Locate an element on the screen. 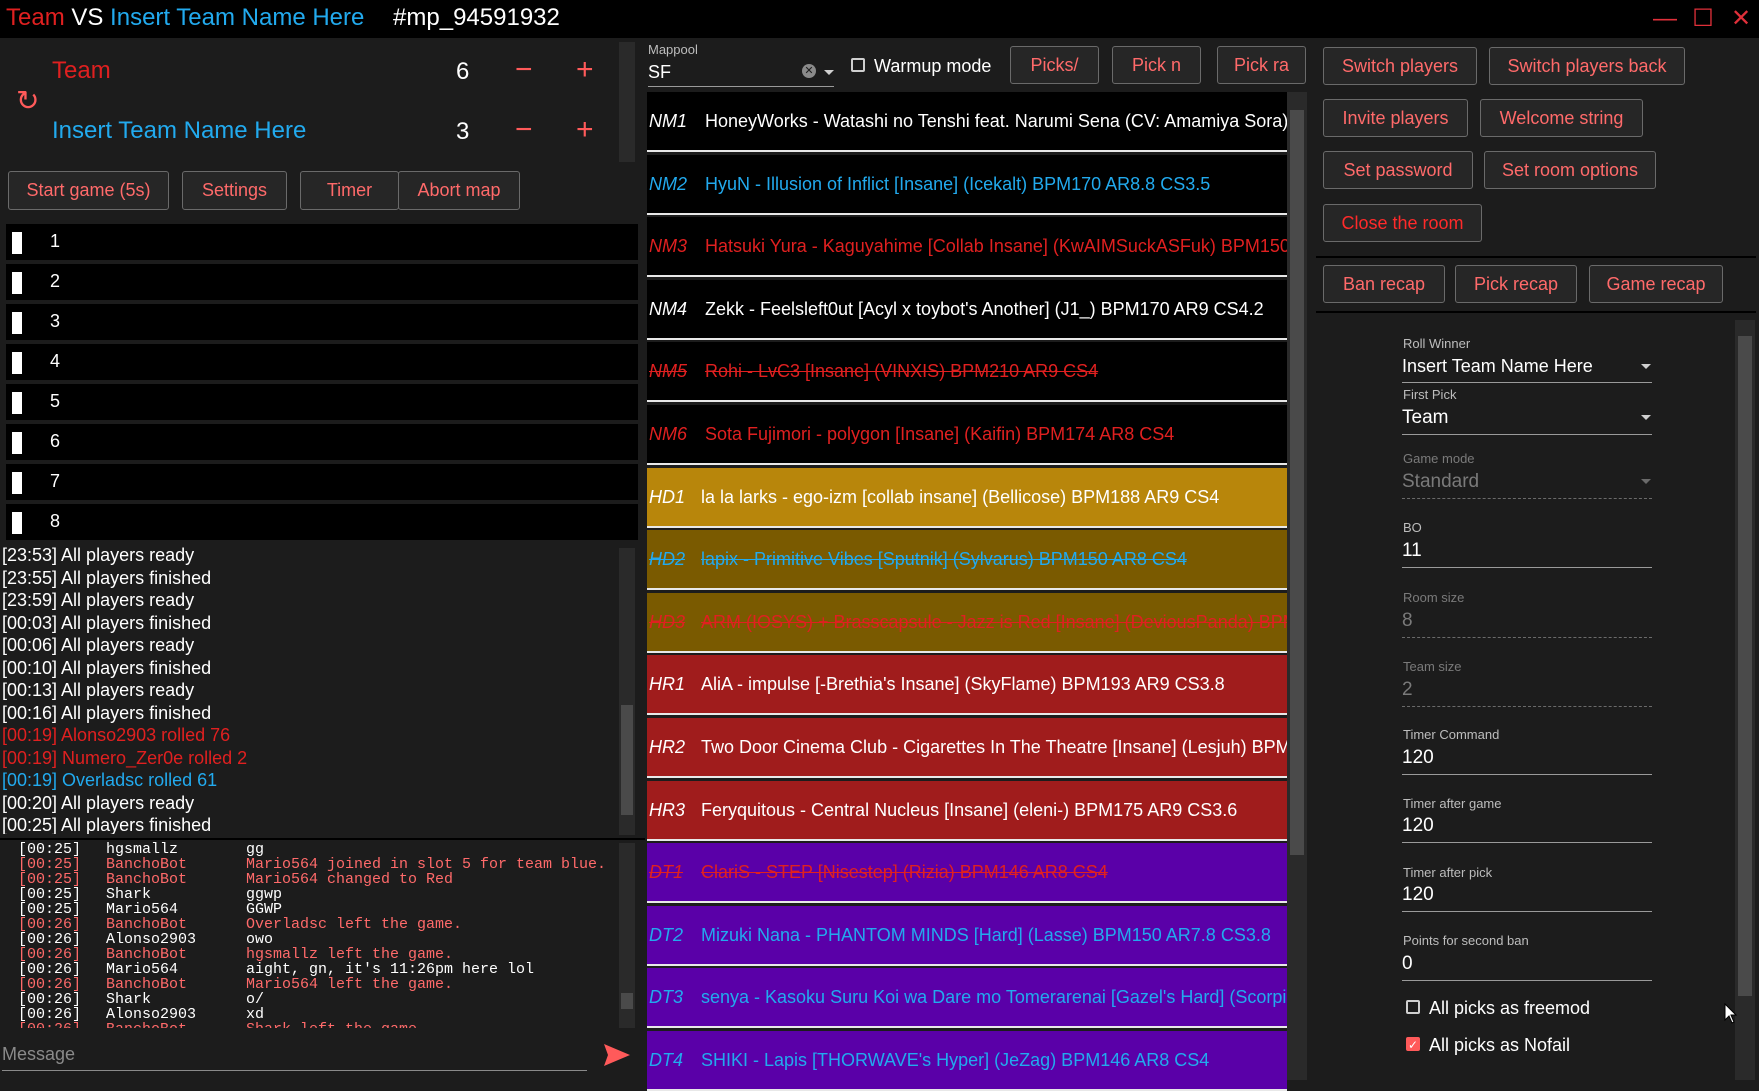 The height and width of the screenshot is (1091, 1759). welcome-string-button: Welcome string is located at coordinates (1561, 118).